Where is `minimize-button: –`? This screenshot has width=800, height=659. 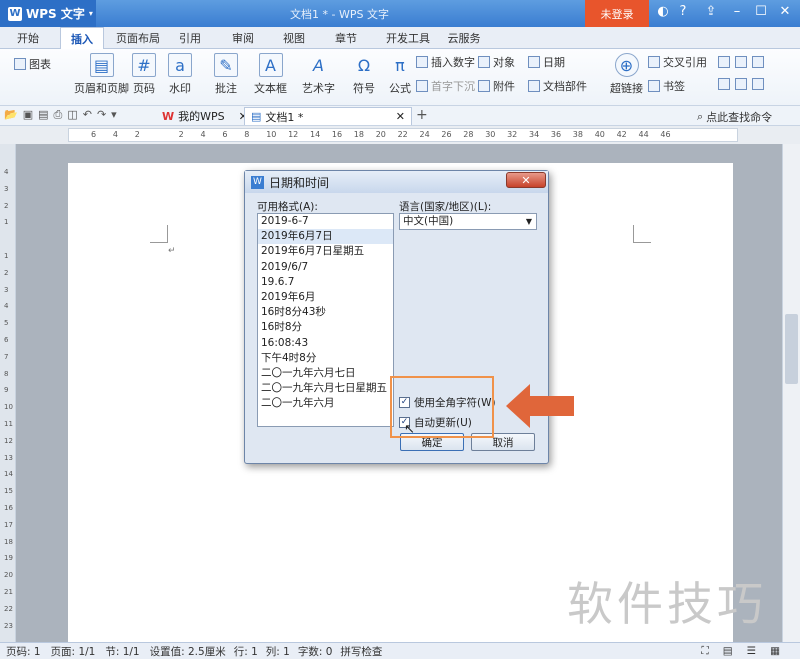 minimize-button: – is located at coordinates (737, 11).